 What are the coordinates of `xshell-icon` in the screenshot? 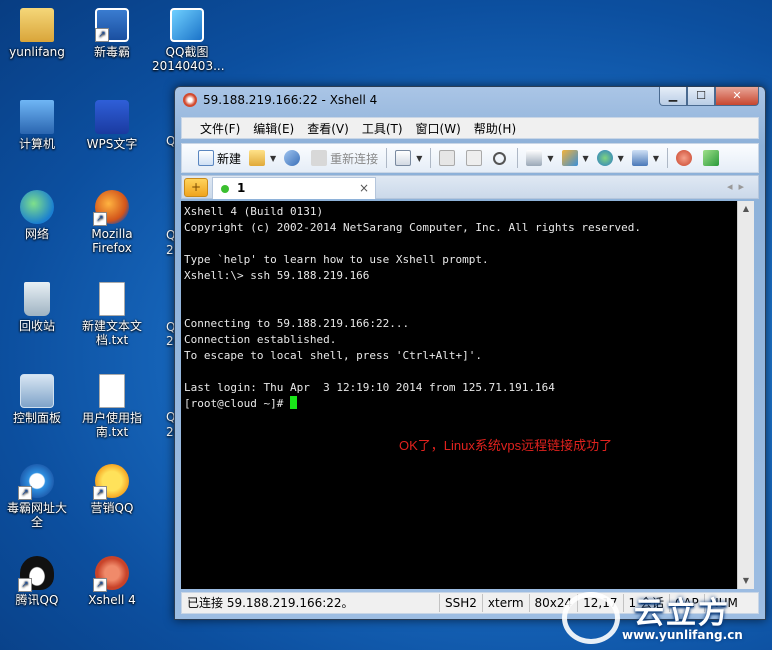 It's located at (111, 574).